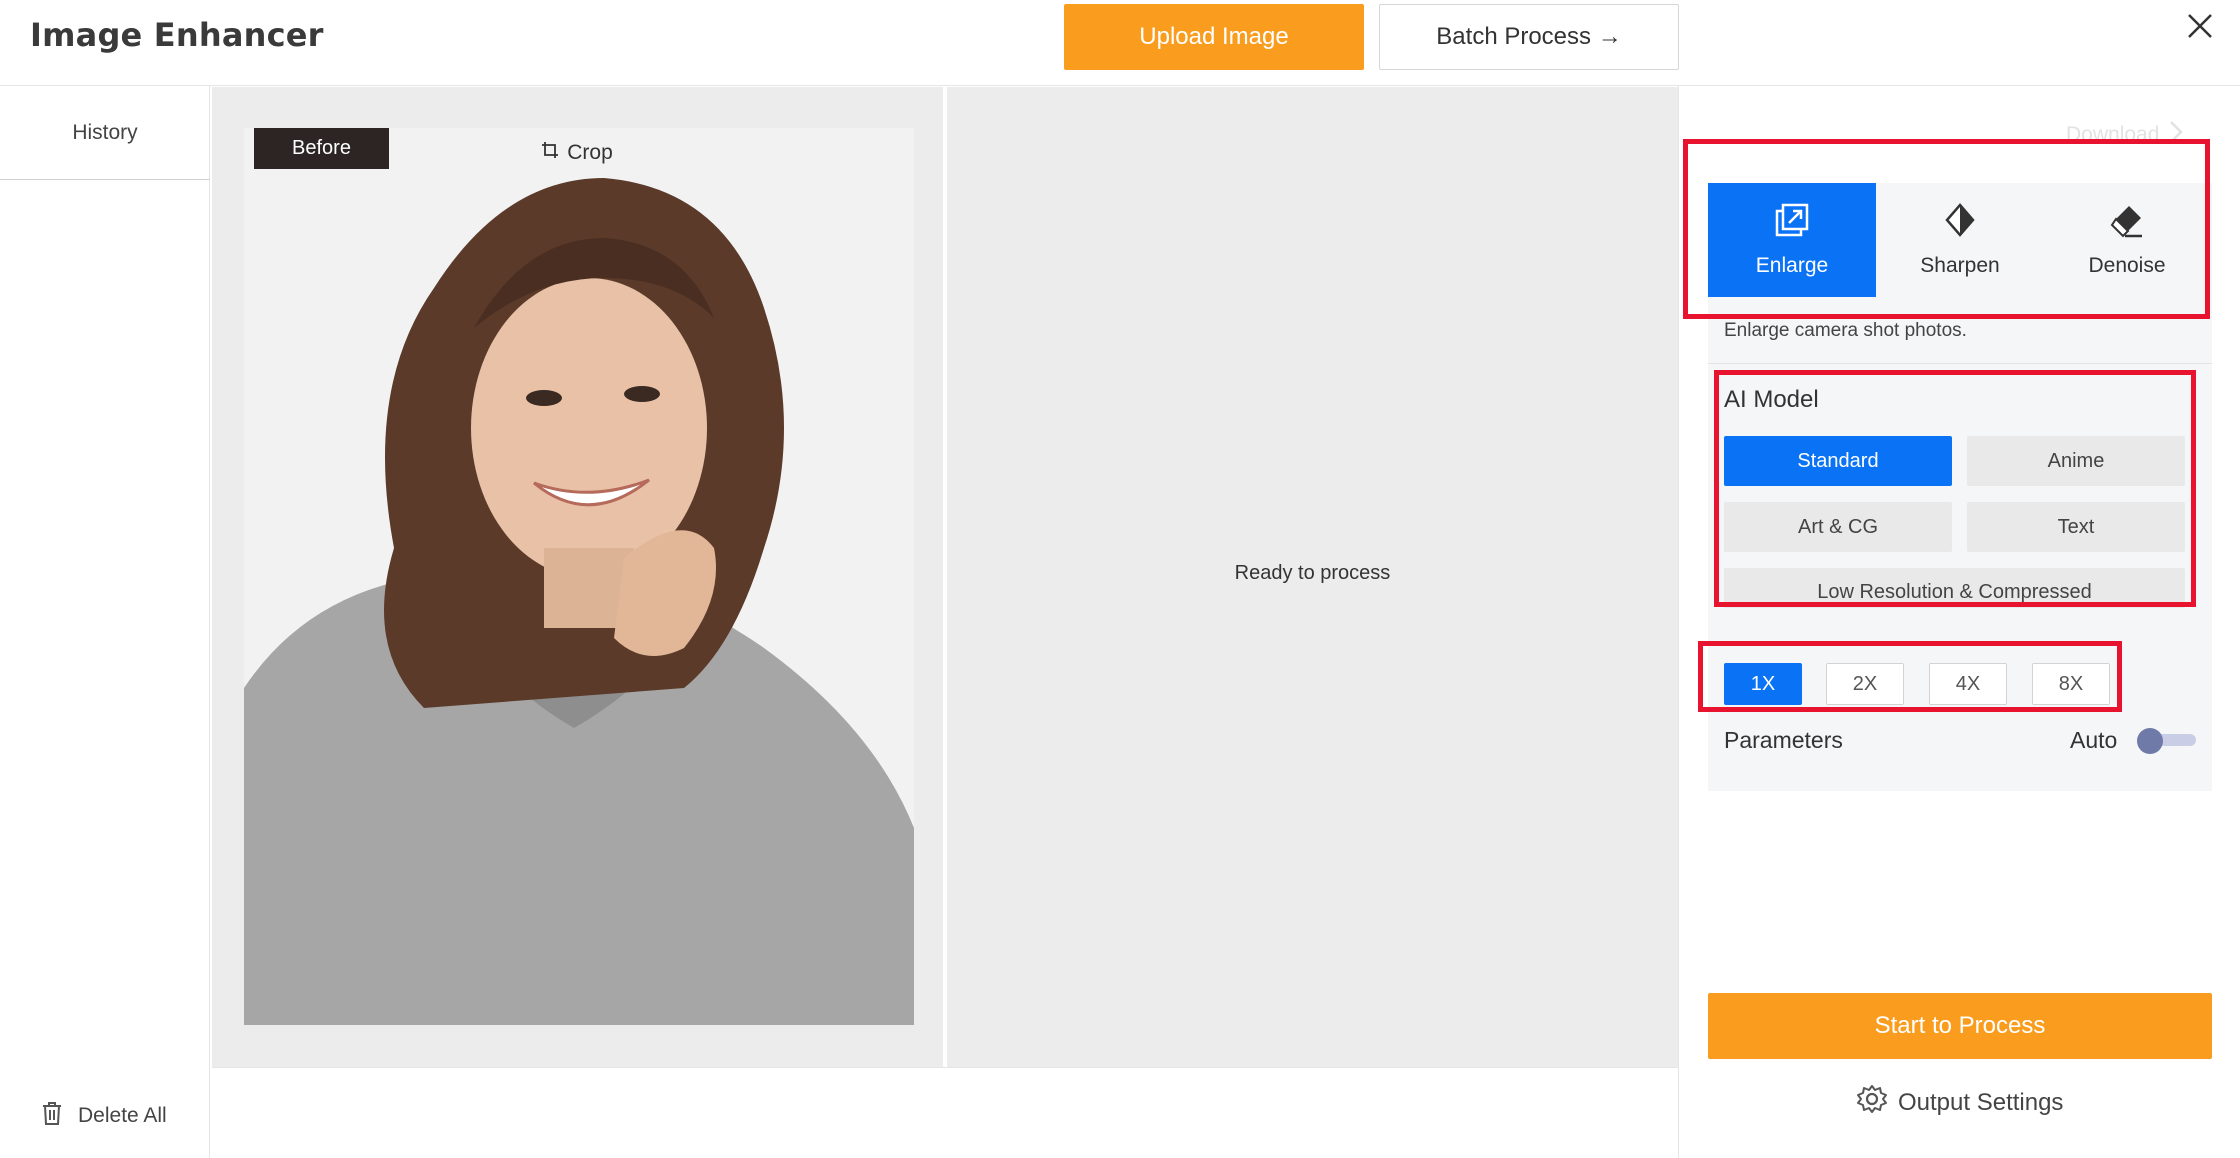 The height and width of the screenshot is (1158, 2240). I want to click on upload-image-button: Upload Image, so click(1214, 37).